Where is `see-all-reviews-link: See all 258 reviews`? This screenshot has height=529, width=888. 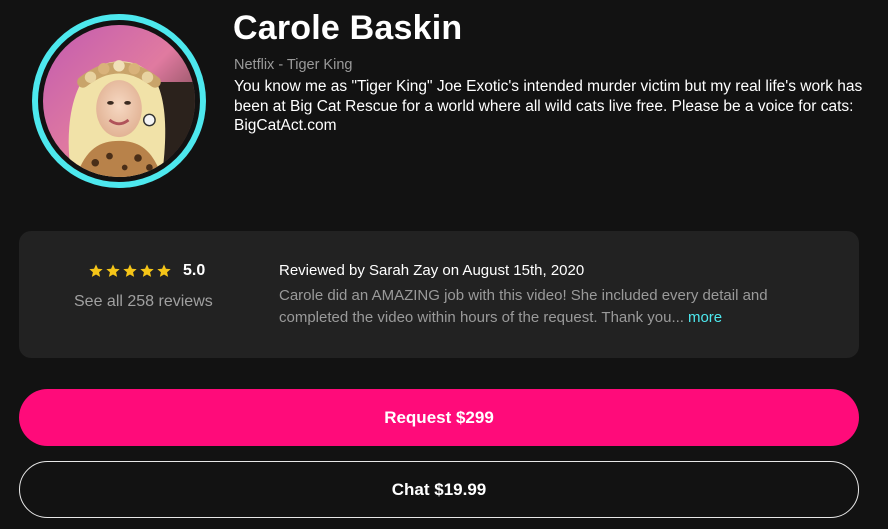
see-all-reviews-link: See all 258 reviews is located at coordinates (171, 302).